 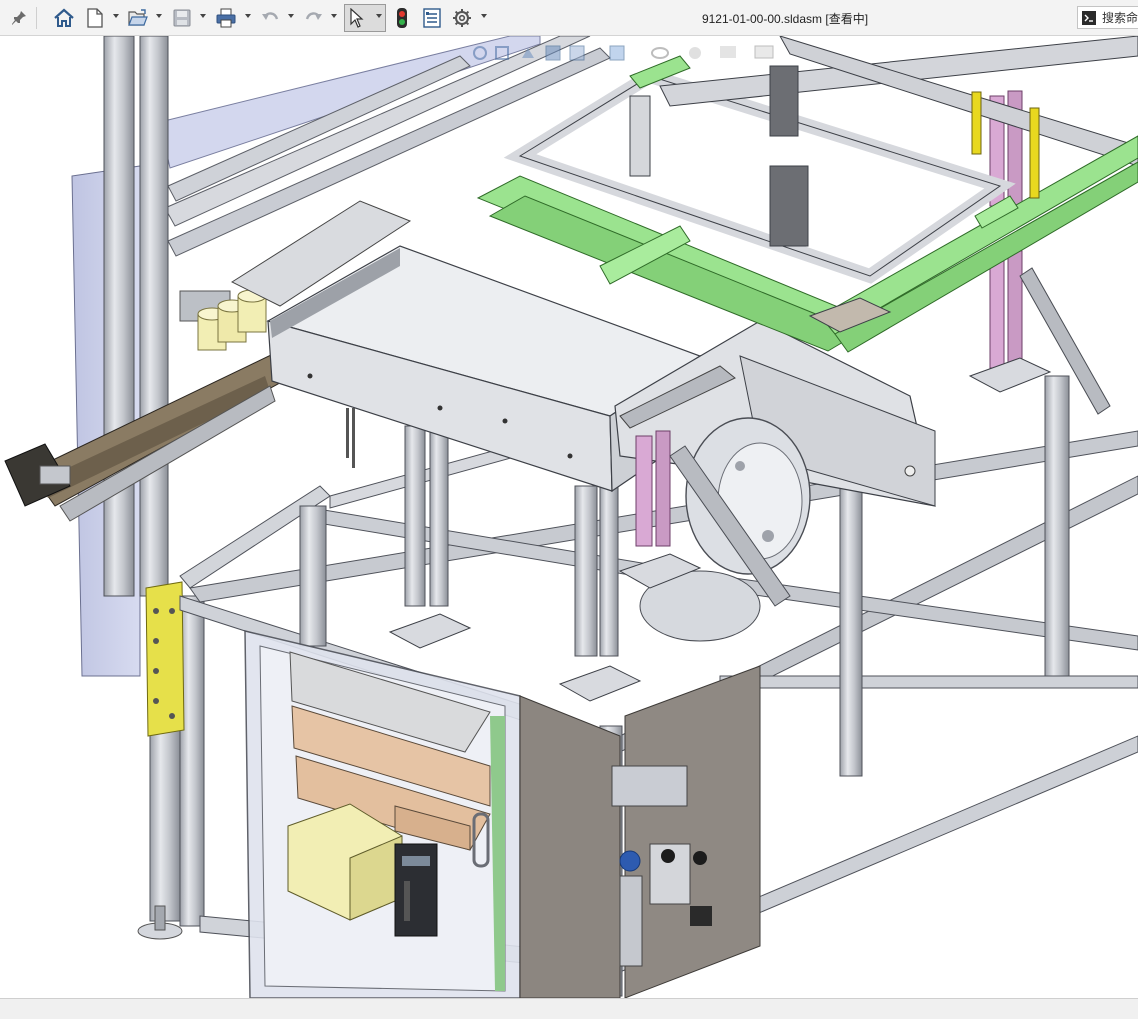 What do you see at coordinates (159, 16) in the screenshot?
I see `open-dropdown-caret` at bounding box center [159, 16].